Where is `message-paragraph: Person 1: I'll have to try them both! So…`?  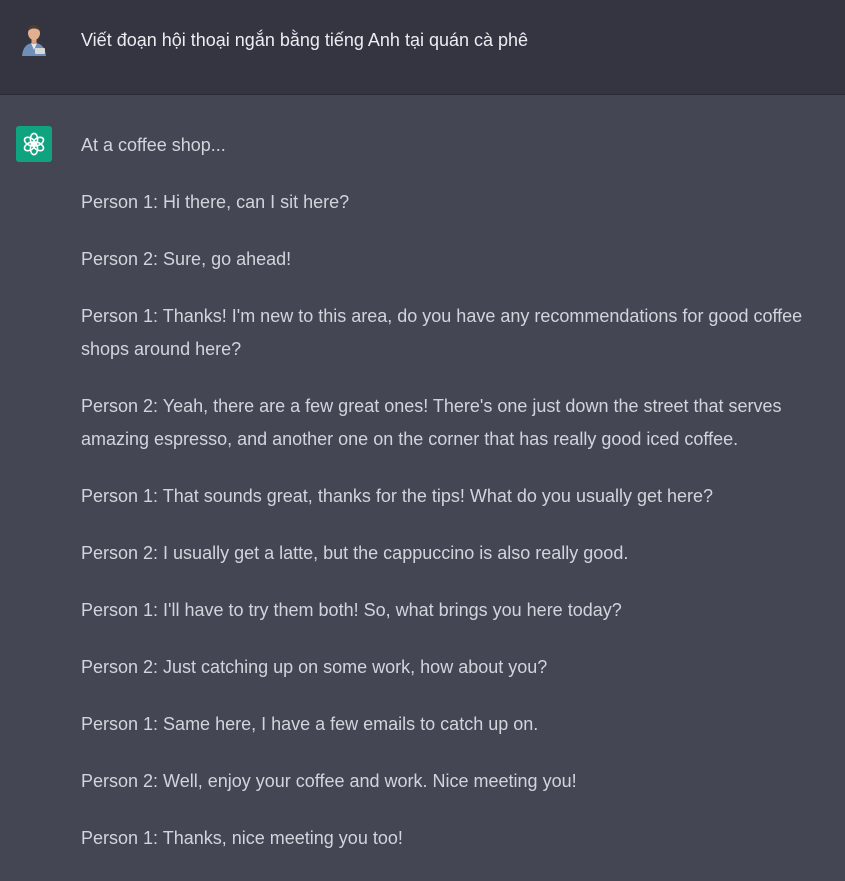
message-paragraph: Person 1: I'll have to try them both! So… is located at coordinates (351, 610).